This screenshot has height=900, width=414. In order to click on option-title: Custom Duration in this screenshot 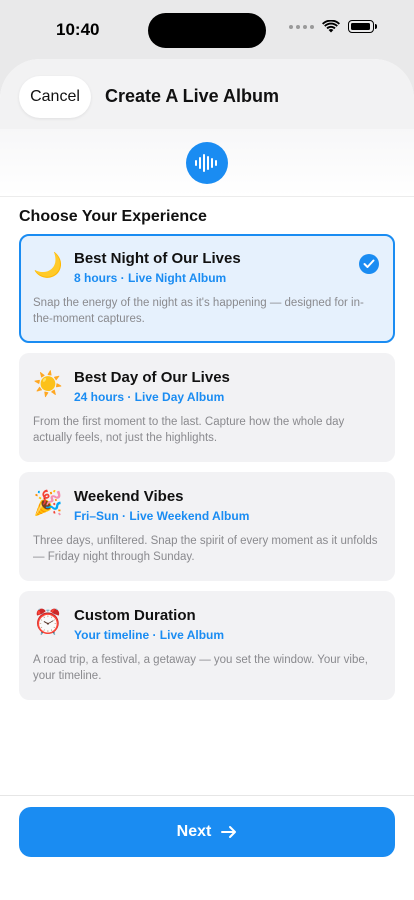, I will do `click(135, 615)`.